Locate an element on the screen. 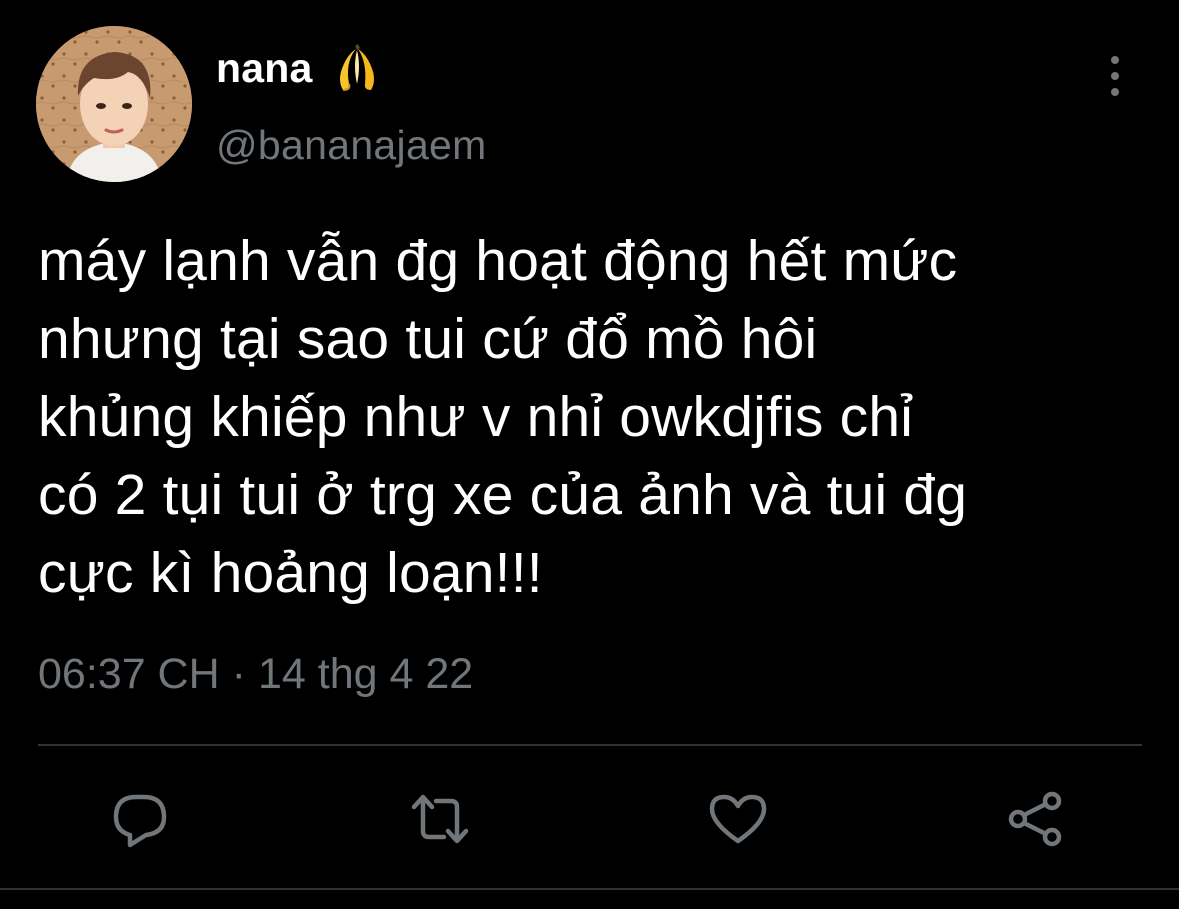 The height and width of the screenshot is (909, 1179). retweet-button is located at coordinates (440, 819).